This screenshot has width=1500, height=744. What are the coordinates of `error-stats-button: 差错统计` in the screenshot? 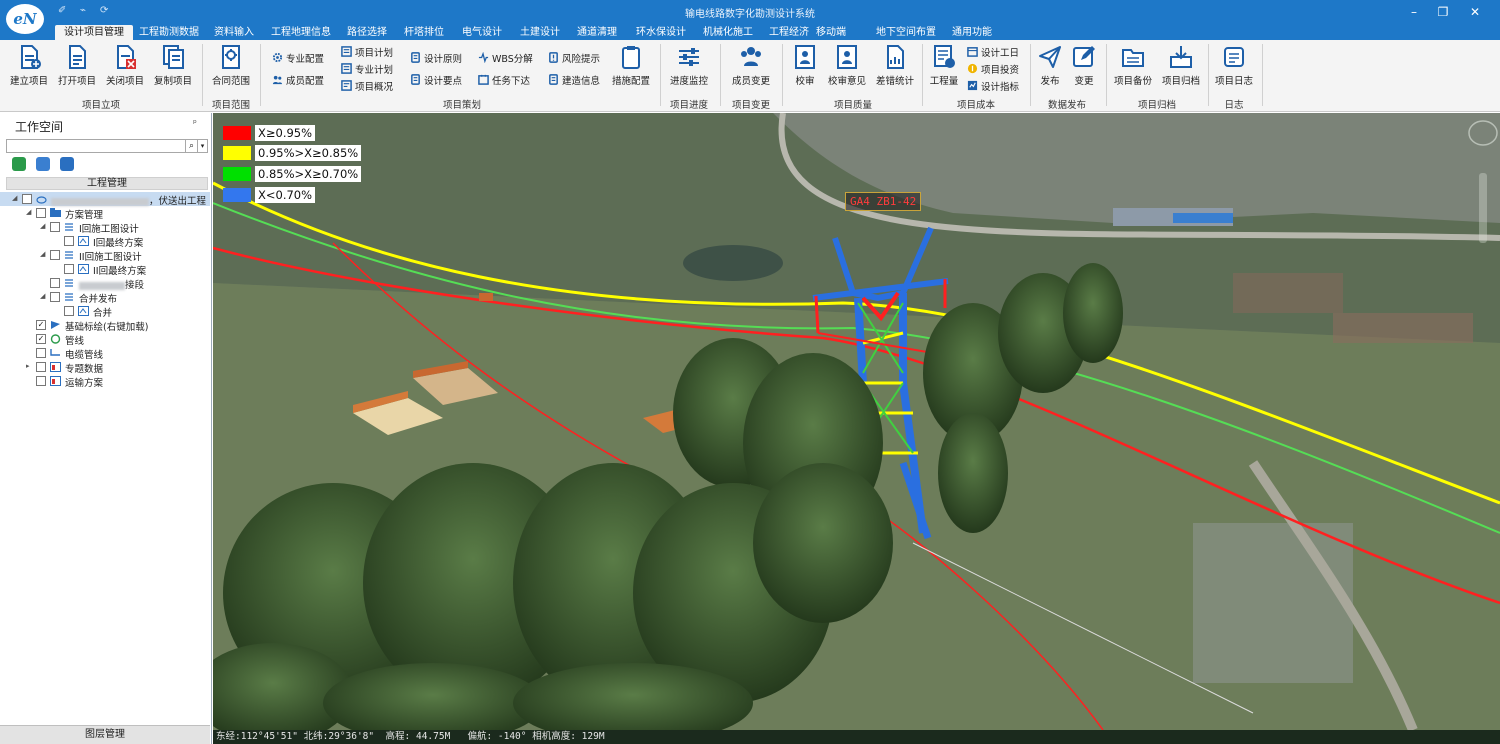 It's located at (895, 65).